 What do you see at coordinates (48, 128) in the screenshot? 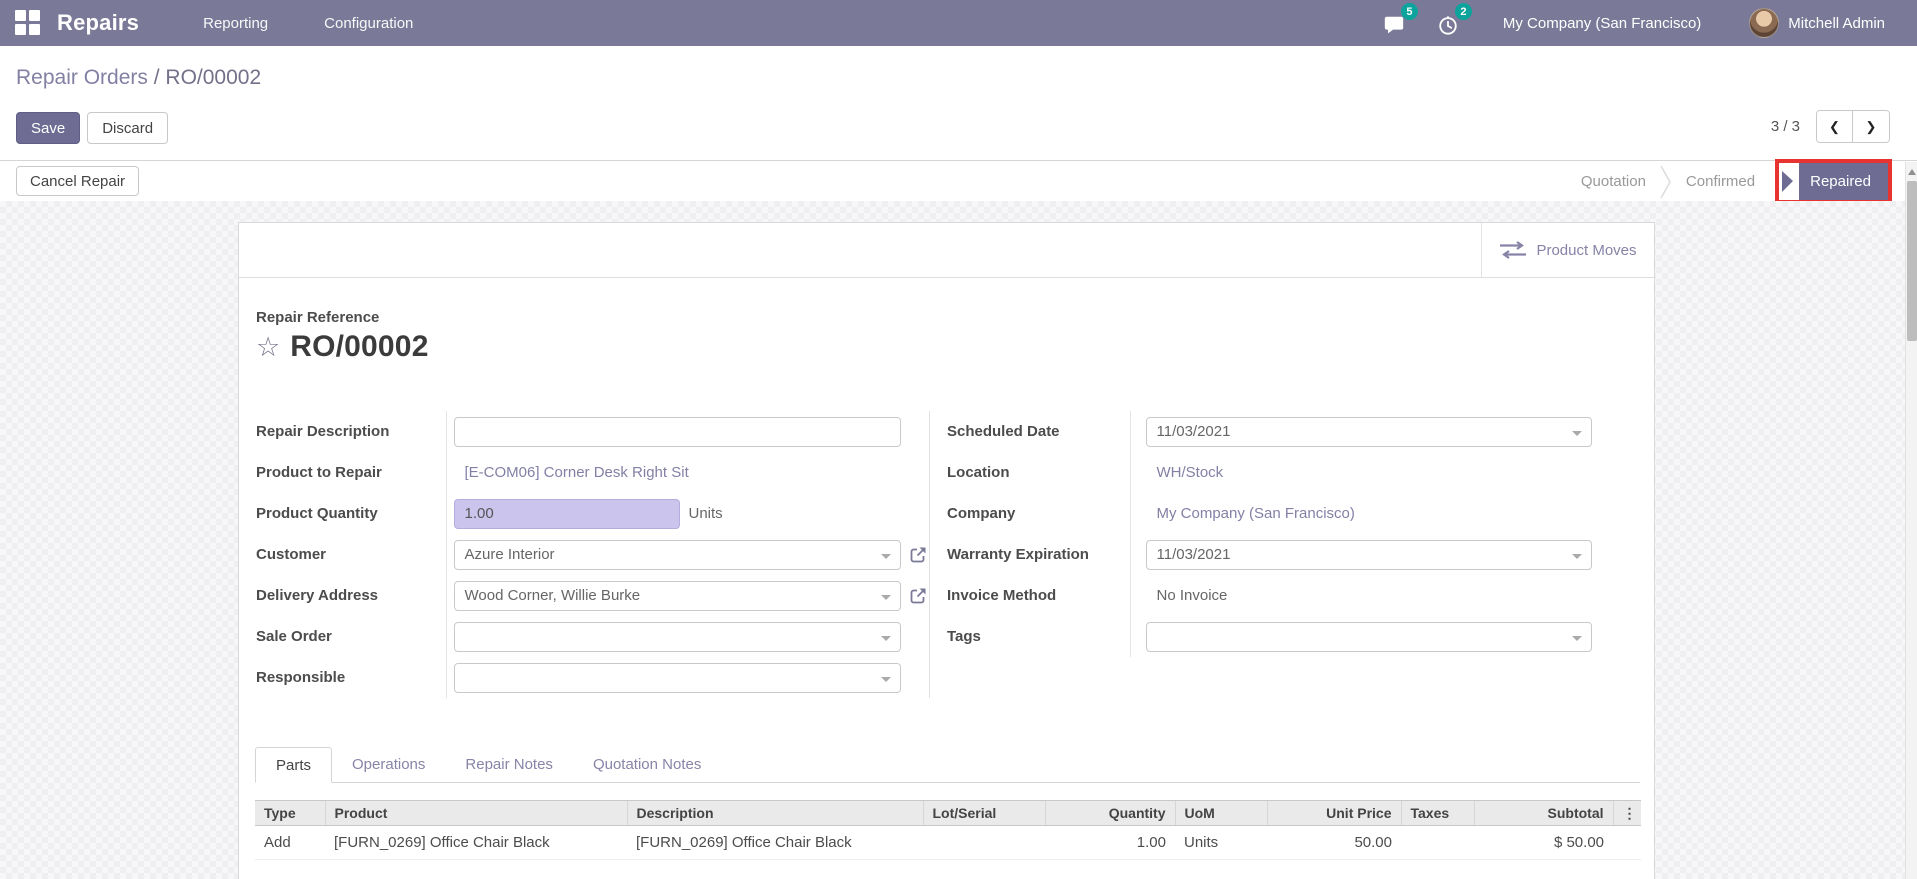
I see `save-button: Save` at bounding box center [48, 128].